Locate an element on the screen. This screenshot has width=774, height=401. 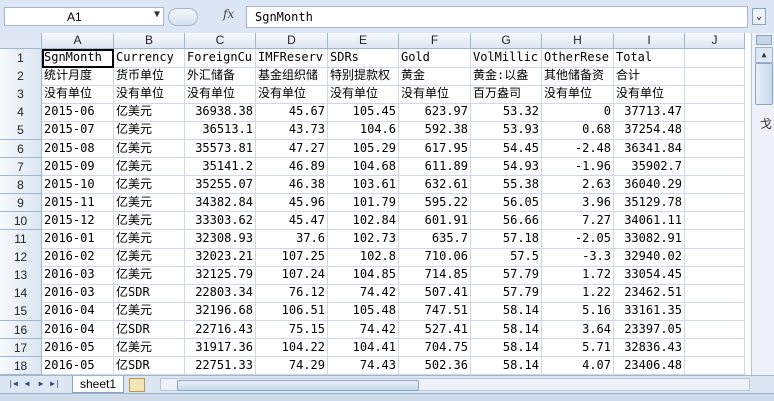
cell-c13: 32125.79 is located at coordinates (220, 275).